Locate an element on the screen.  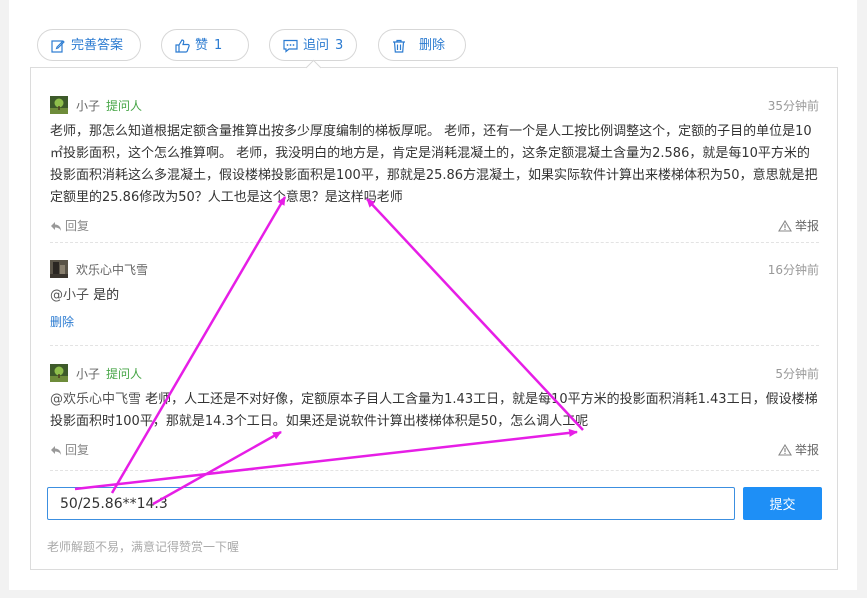
like-label: 赞 is located at coordinates (202, 45).